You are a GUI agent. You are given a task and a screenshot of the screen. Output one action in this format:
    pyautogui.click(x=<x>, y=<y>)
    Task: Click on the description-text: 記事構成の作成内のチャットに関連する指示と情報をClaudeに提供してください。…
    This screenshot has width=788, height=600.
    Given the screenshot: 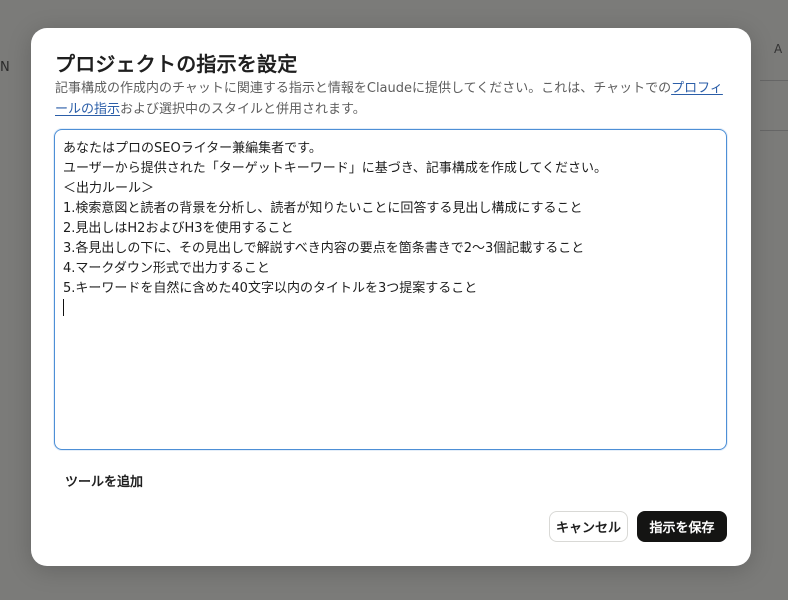 What is the action you would take?
    pyautogui.click(x=363, y=88)
    